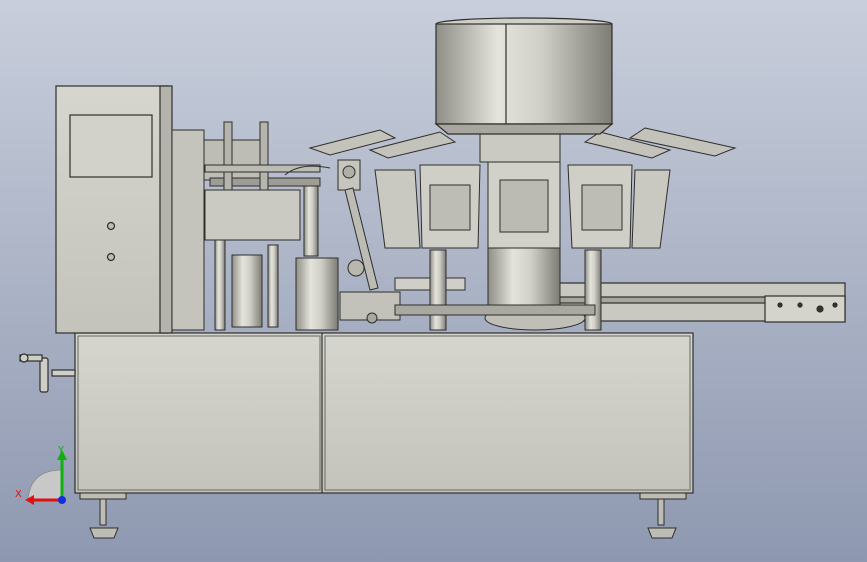 Image resolution: width=867 pixels, height=562 pixels. What do you see at coordinates (522, 205) in the screenshot?
I see `bag-gripper-stations` at bounding box center [522, 205].